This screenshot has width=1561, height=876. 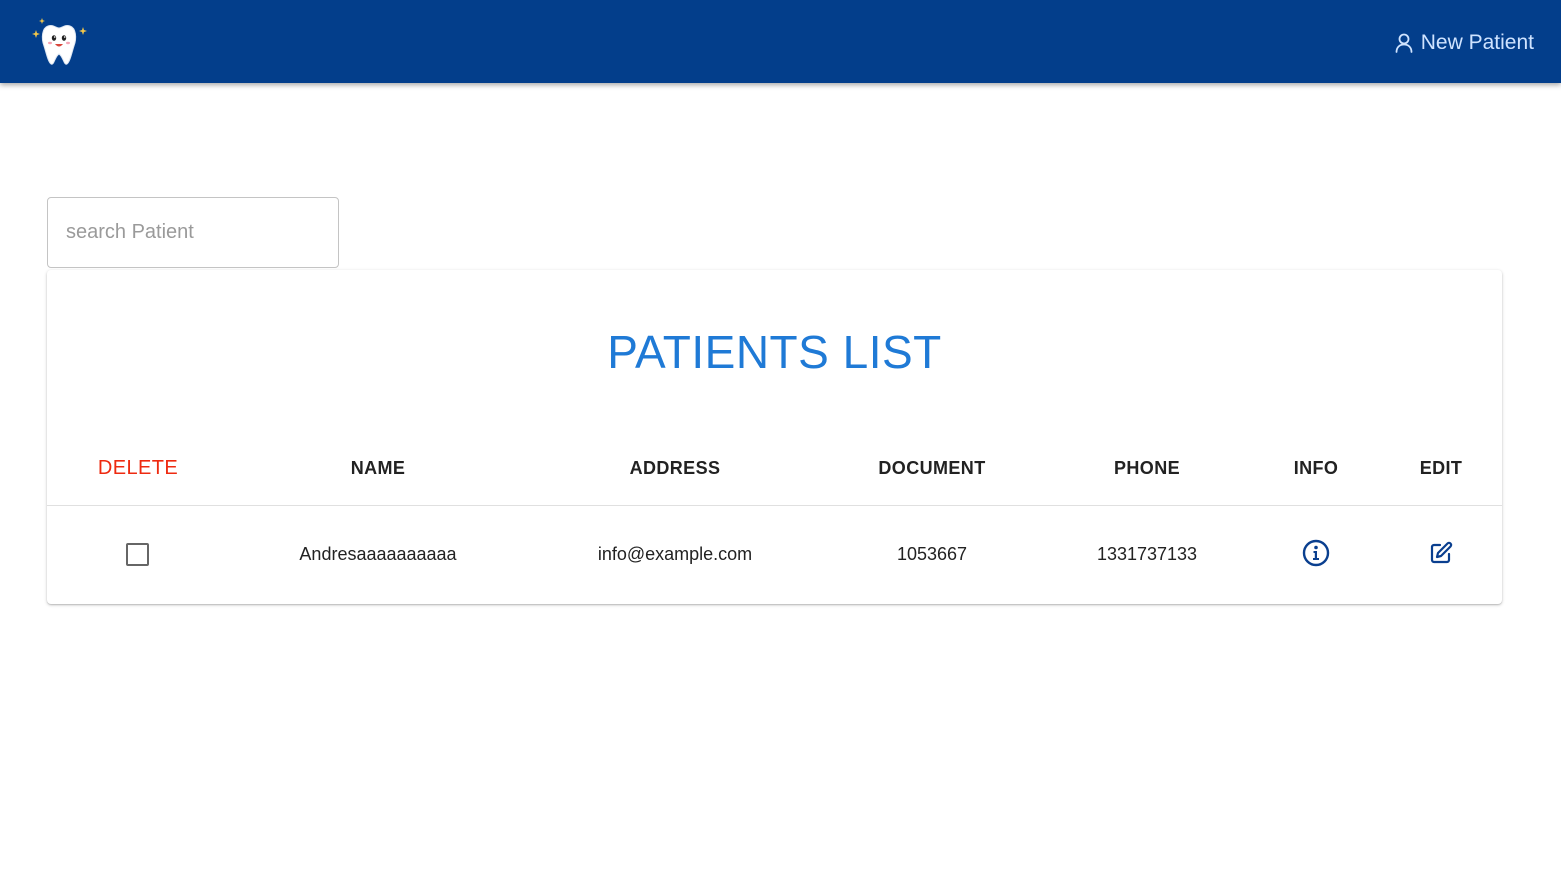 I want to click on patient-address: info@example.com, so click(x=675, y=554).